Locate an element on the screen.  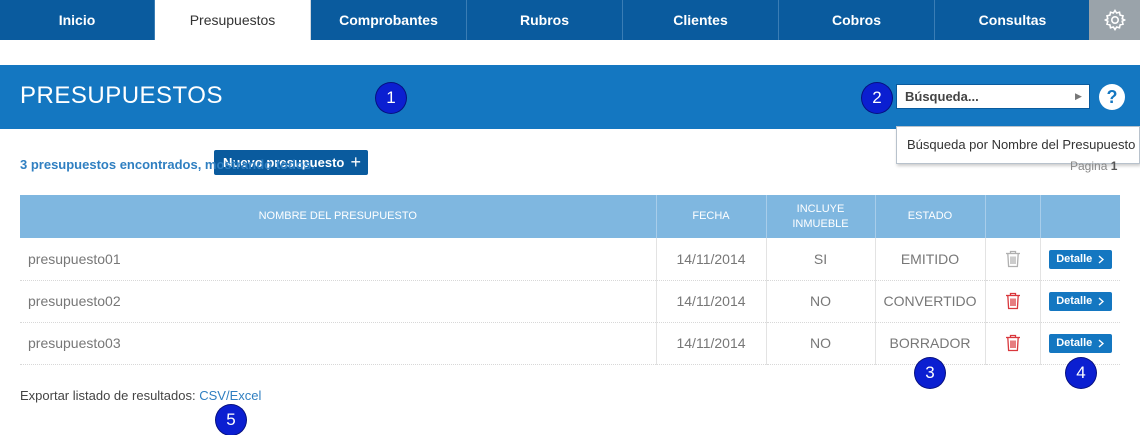
column-header-estado: ESTADO is located at coordinates (930, 216).